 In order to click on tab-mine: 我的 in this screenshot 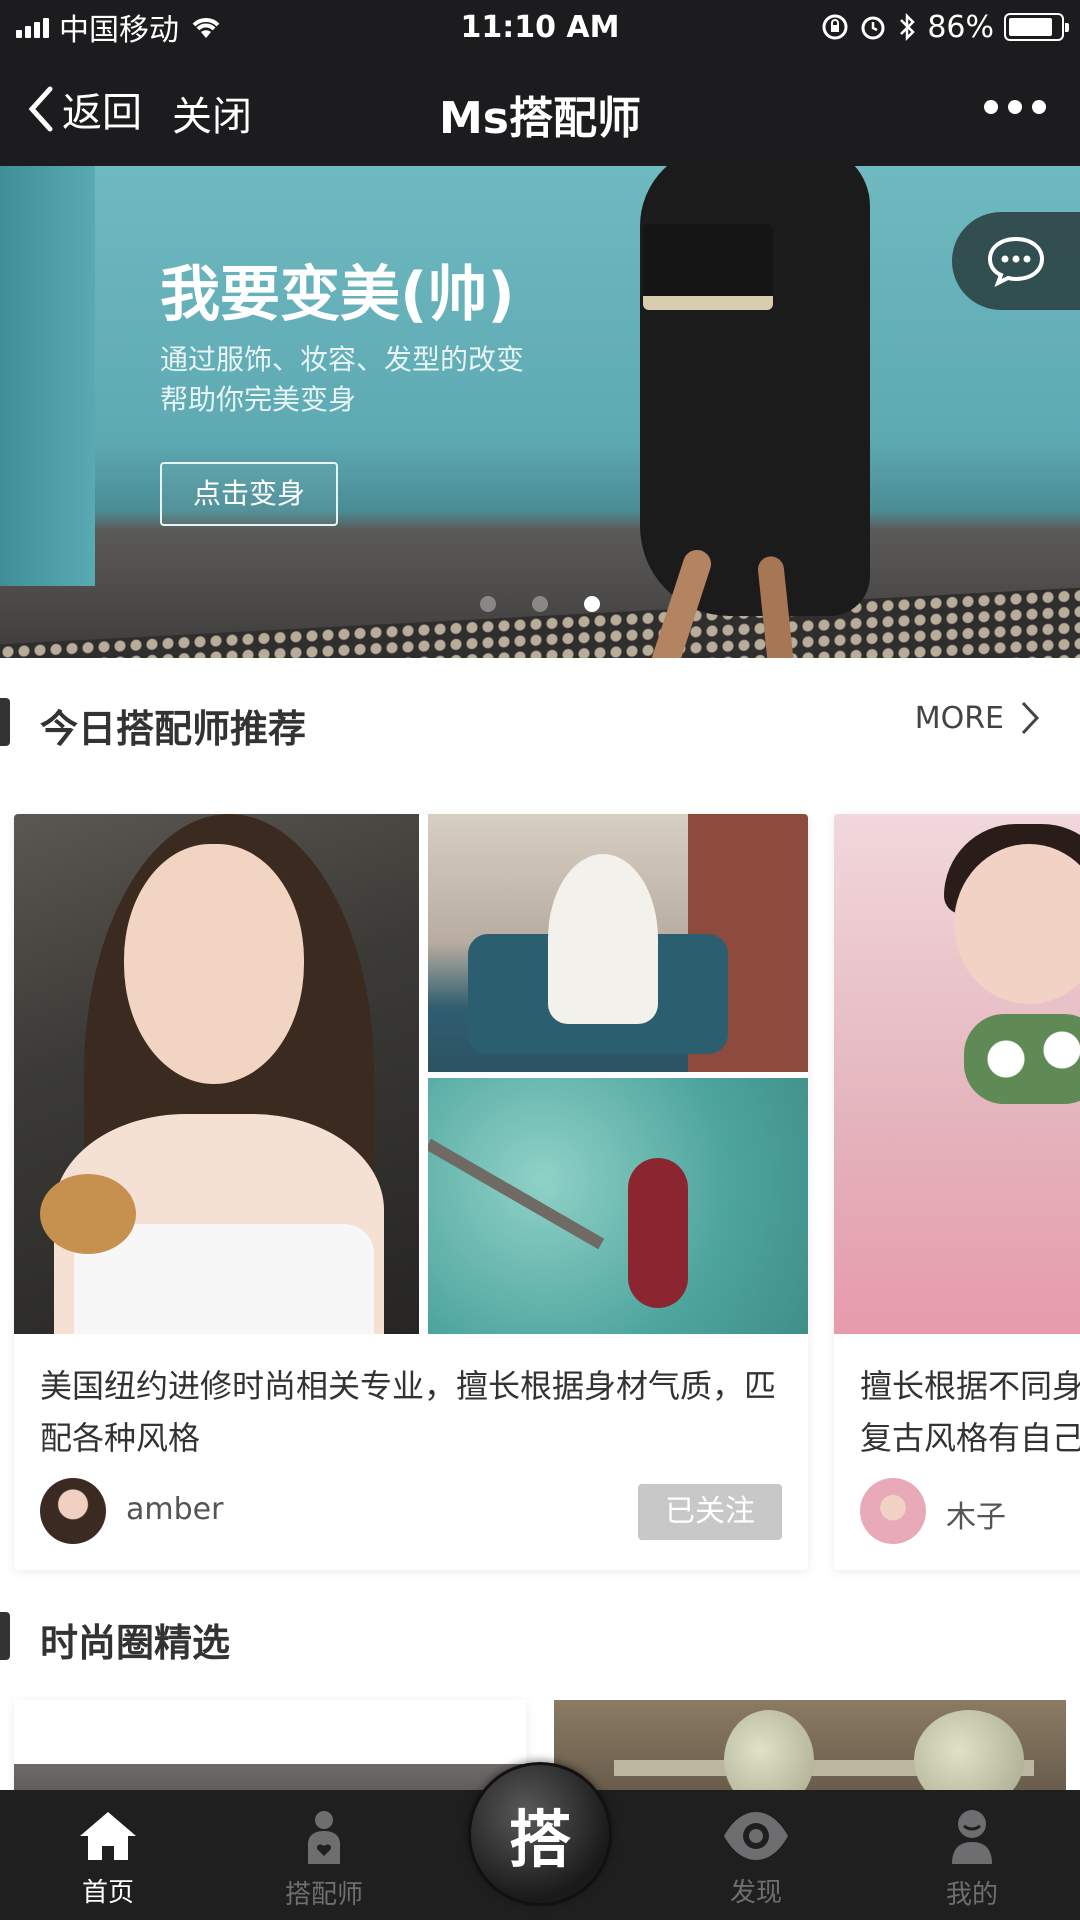, I will do `click(972, 1863)`.